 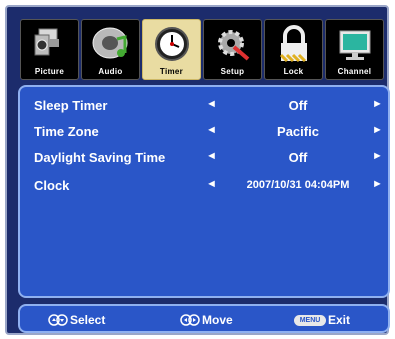 What do you see at coordinates (232, 71) in the screenshot?
I see `tab-label: Setup` at bounding box center [232, 71].